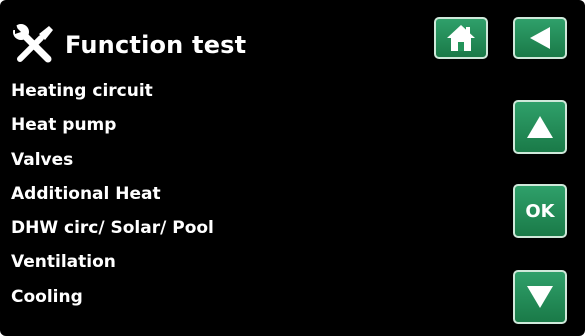 This screenshot has height=336, width=585. I want to click on header: Function test, so click(128, 45).